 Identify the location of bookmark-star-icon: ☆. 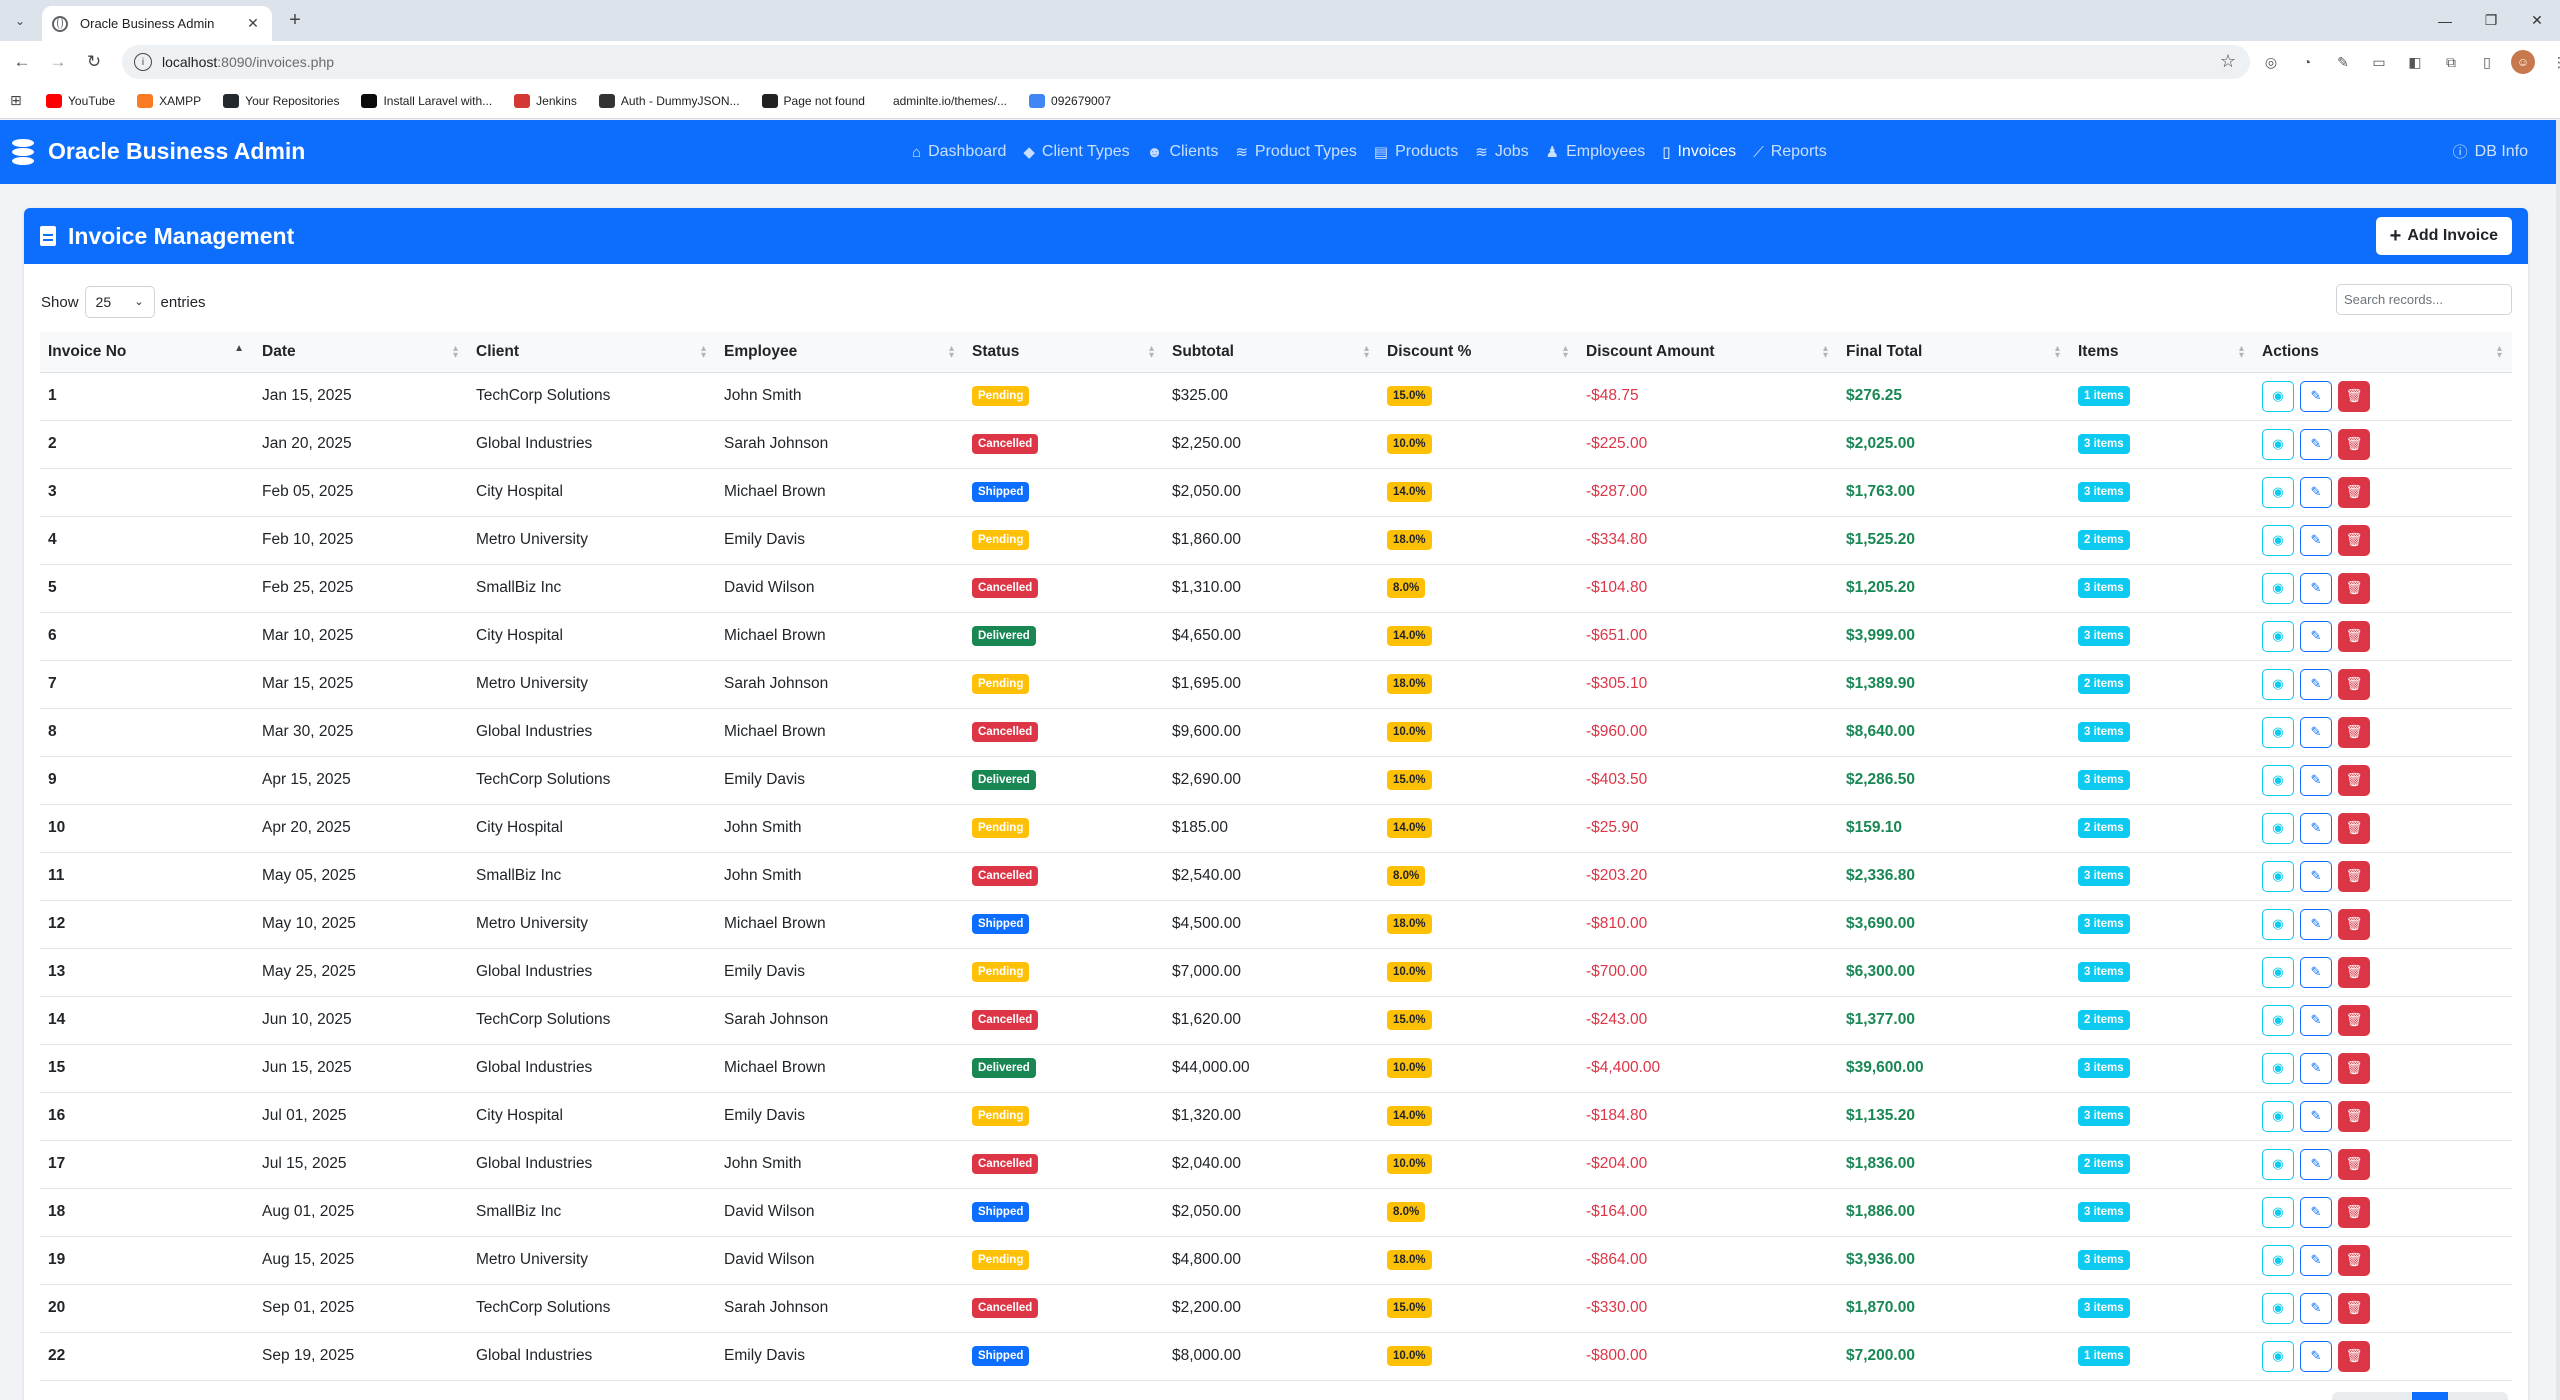
(2228, 61).